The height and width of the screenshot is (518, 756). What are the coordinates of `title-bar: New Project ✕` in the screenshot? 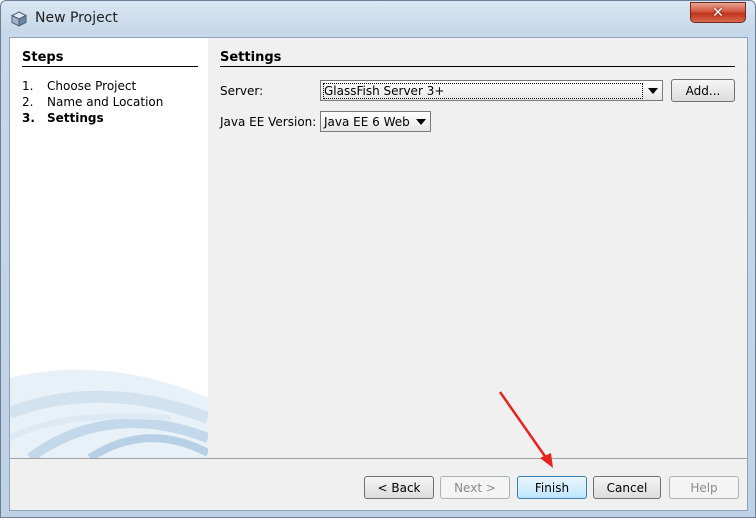 It's located at (378, 19).